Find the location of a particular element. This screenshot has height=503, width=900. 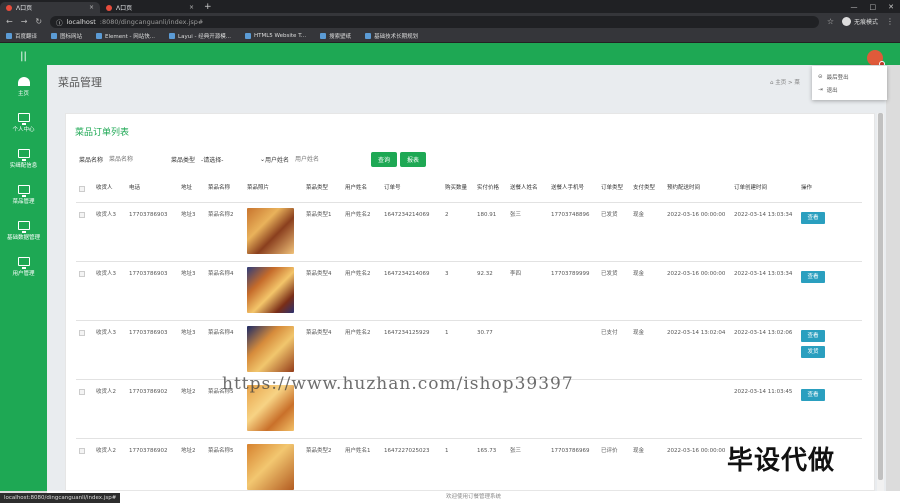

bookmark-item: 基础技术长期规划 is located at coordinates (391, 36).